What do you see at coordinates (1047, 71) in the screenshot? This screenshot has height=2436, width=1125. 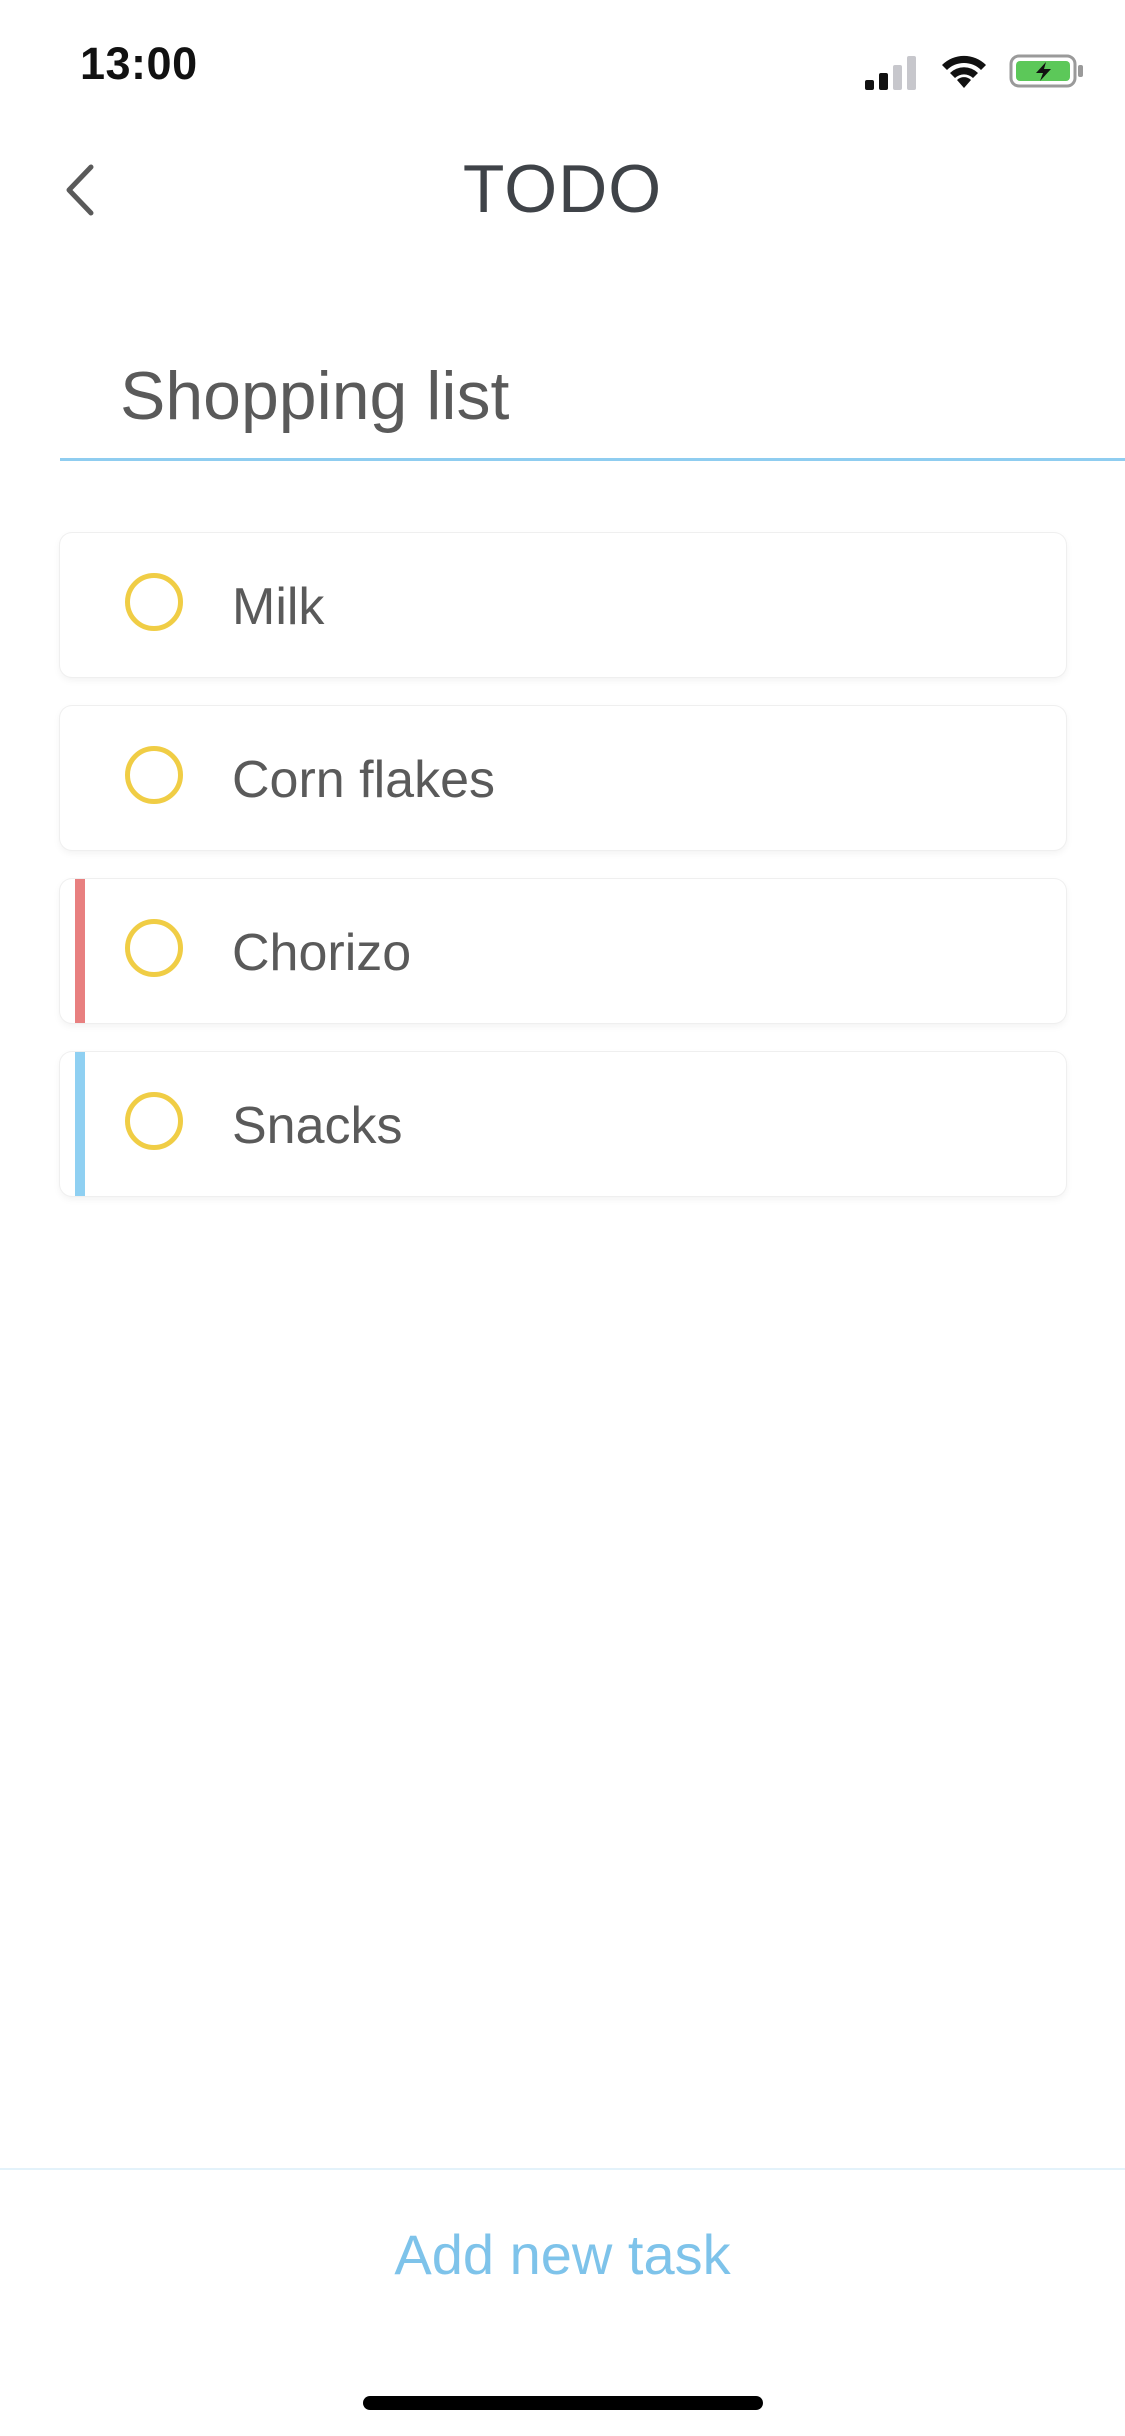 I see `battery-charging-icon` at bounding box center [1047, 71].